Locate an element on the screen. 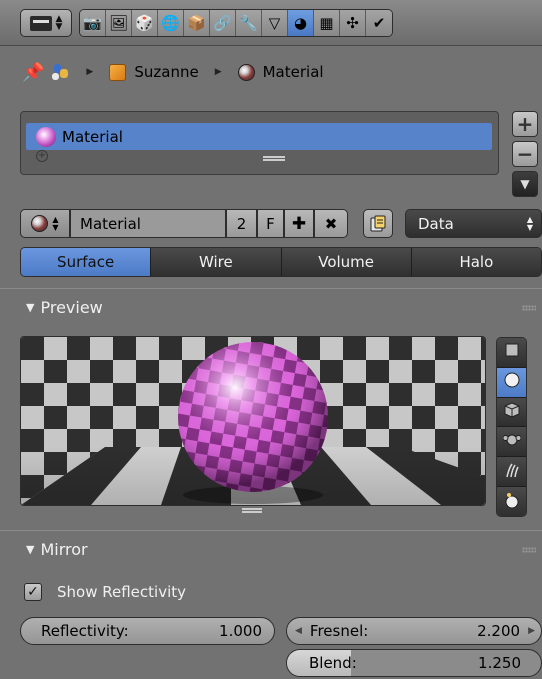 This screenshot has width=542, height=679. sky-sphere-icon is located at coordinates (512, 502).